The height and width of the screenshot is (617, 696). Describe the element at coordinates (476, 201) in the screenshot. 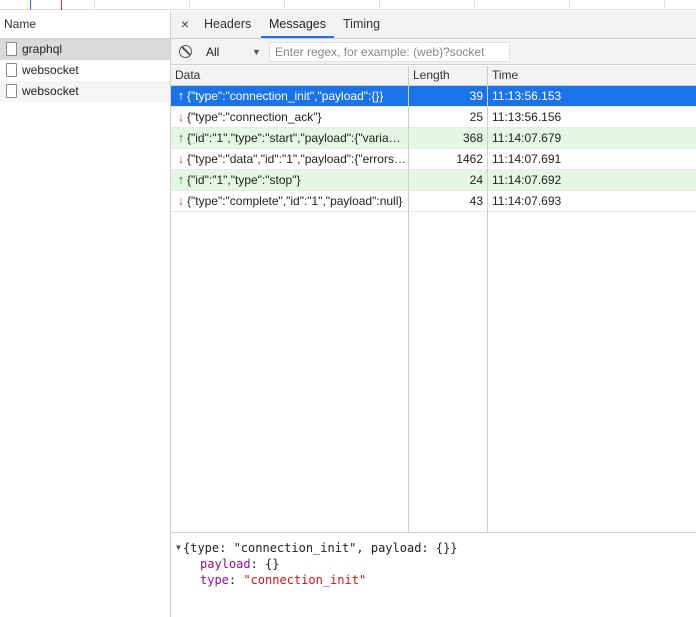

I see `message-length: 43` at that location.